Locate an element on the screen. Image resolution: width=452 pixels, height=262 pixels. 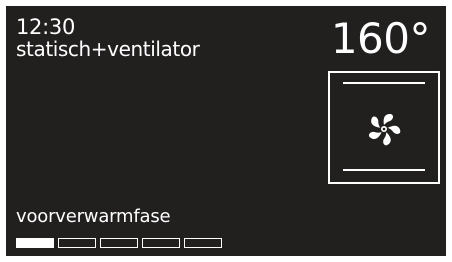
fan-icon is located at coordinates (384, 130).